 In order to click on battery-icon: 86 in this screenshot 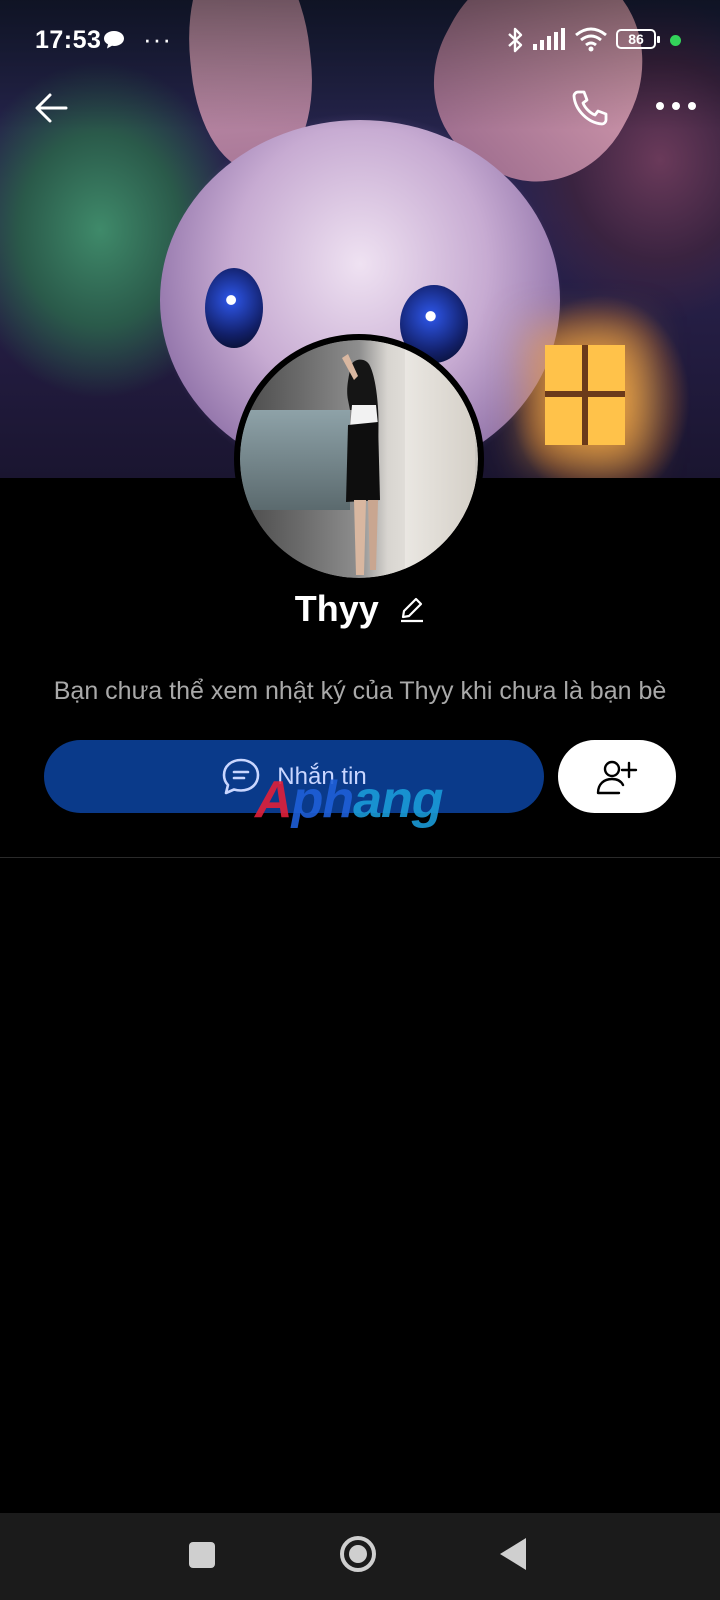, I will do `click(638, 39)`.